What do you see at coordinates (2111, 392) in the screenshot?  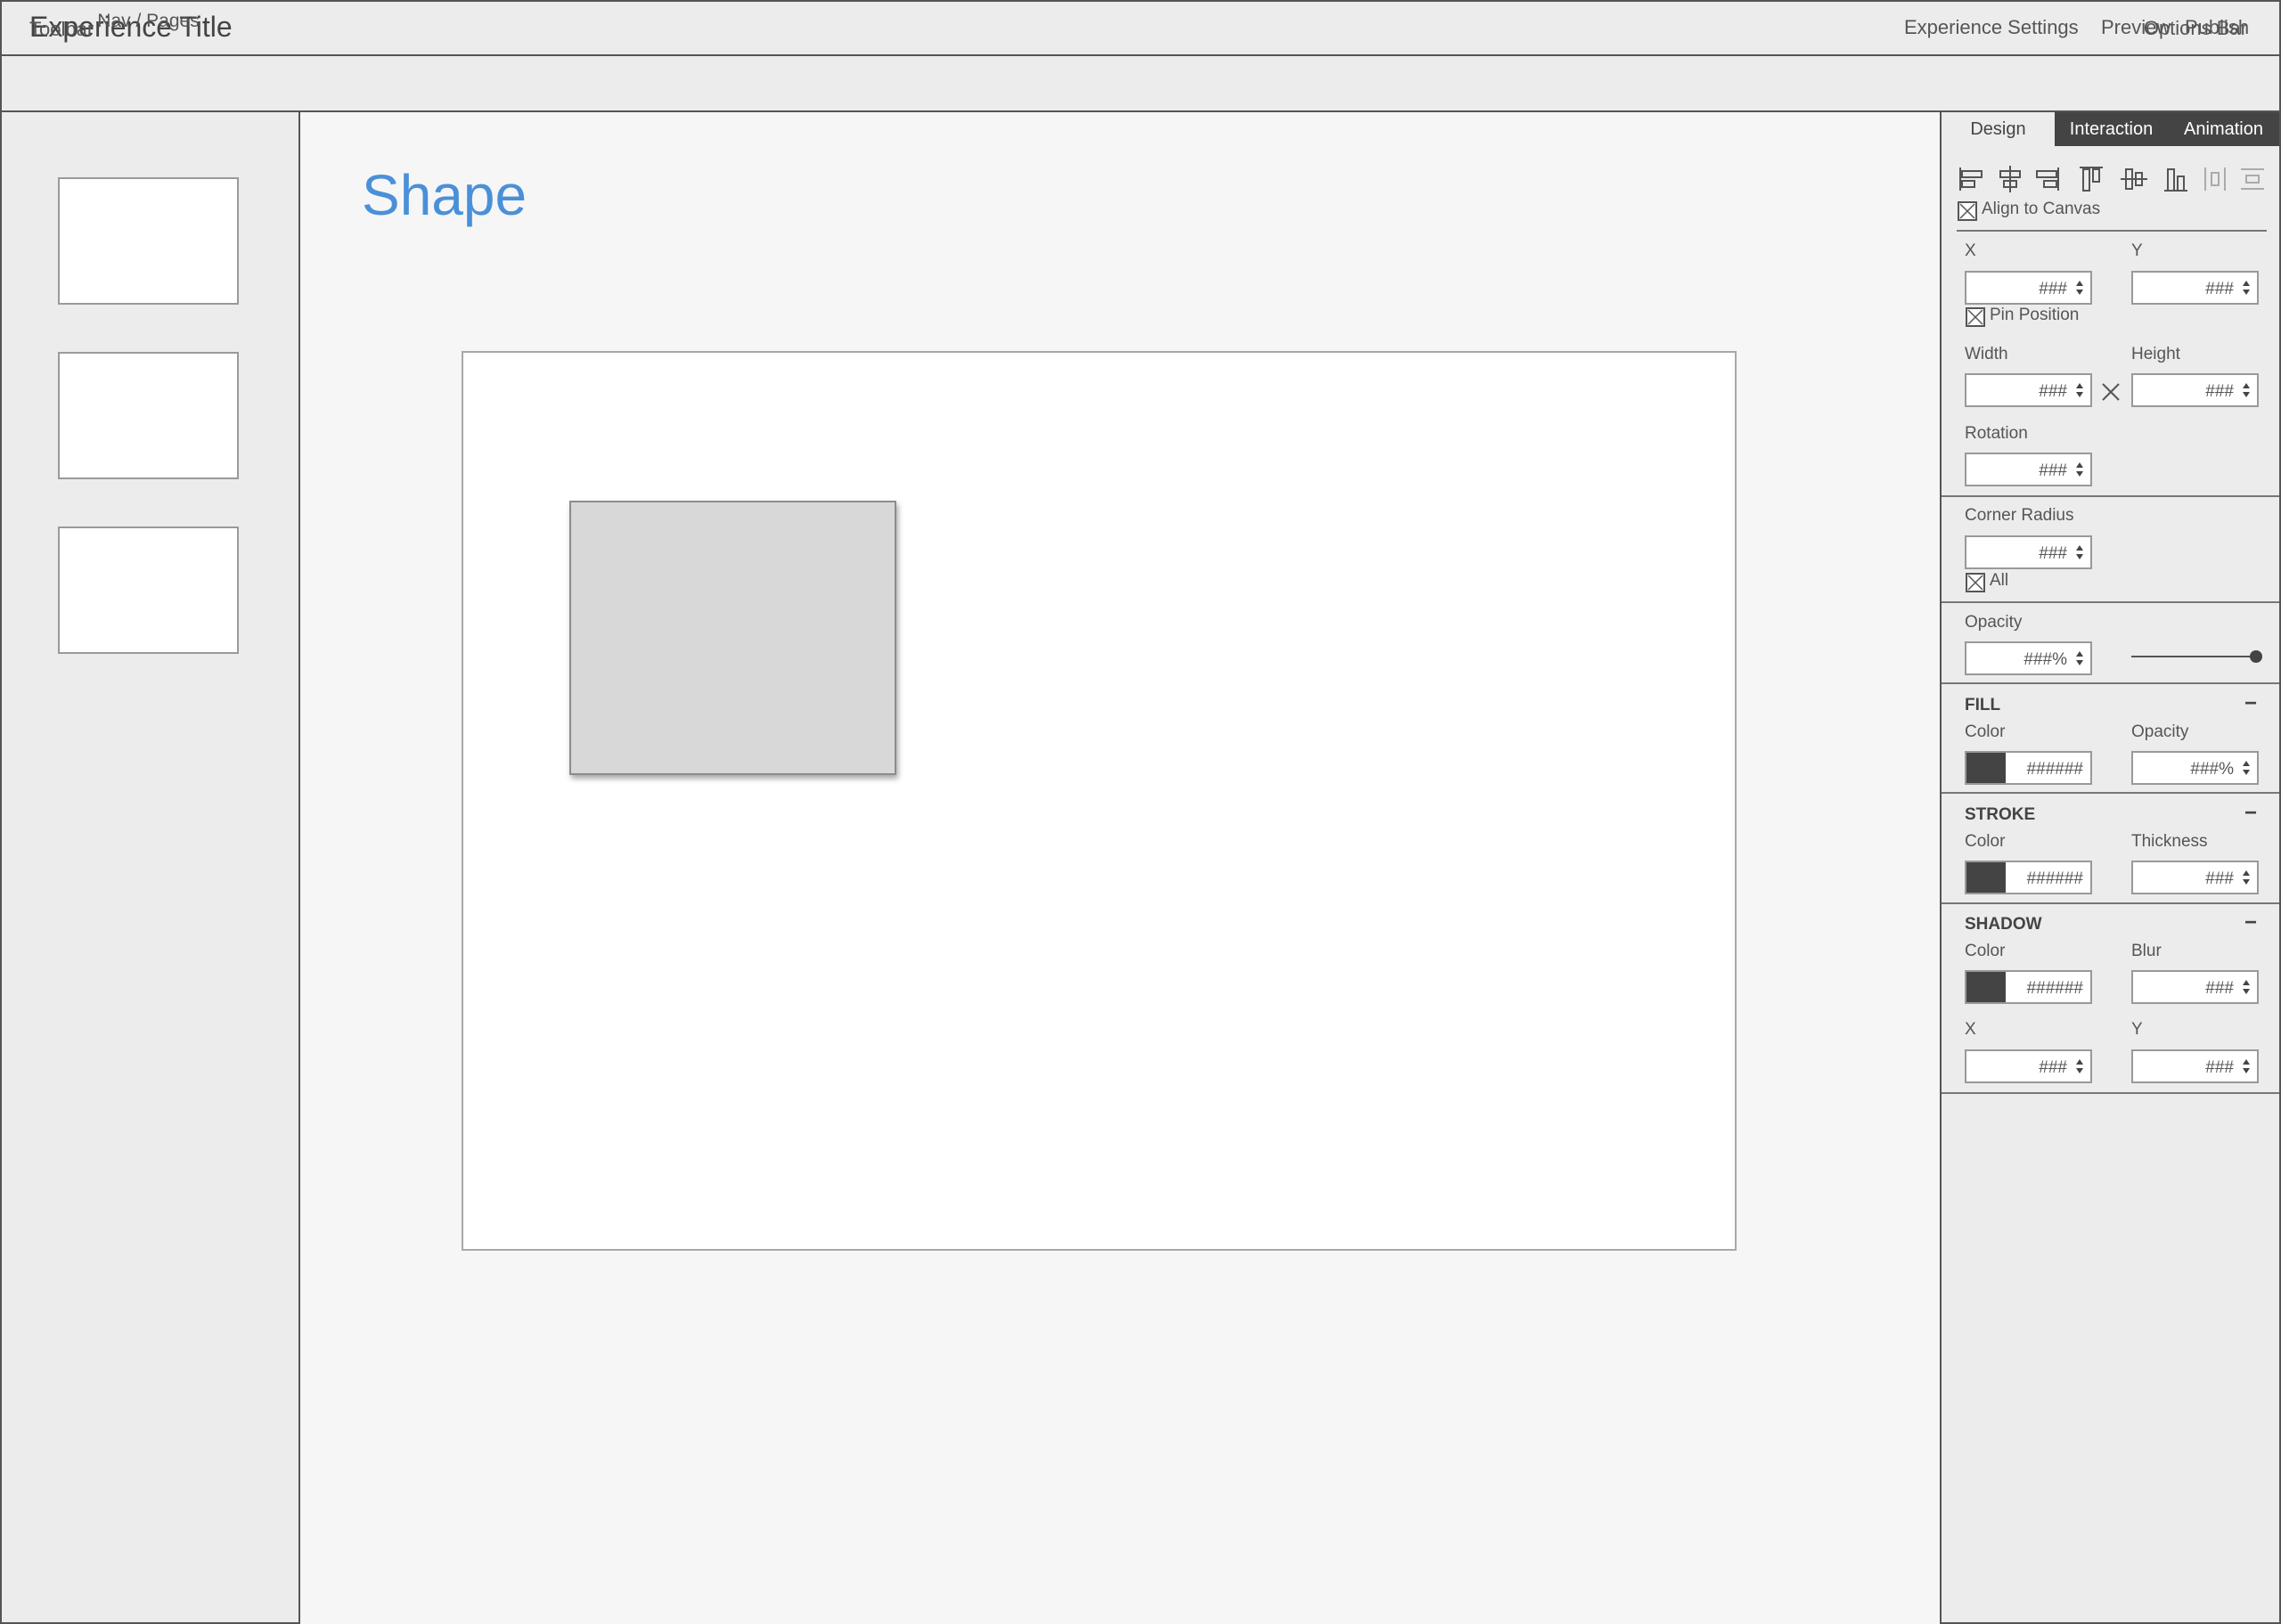 I see `link-dimensions-icon` at bounding box center [2111, 392].